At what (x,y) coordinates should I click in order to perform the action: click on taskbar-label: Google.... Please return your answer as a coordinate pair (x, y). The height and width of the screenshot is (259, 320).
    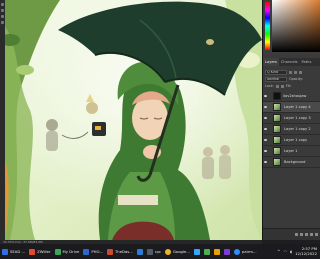
    Looking at the image, I should click on (181, 251).